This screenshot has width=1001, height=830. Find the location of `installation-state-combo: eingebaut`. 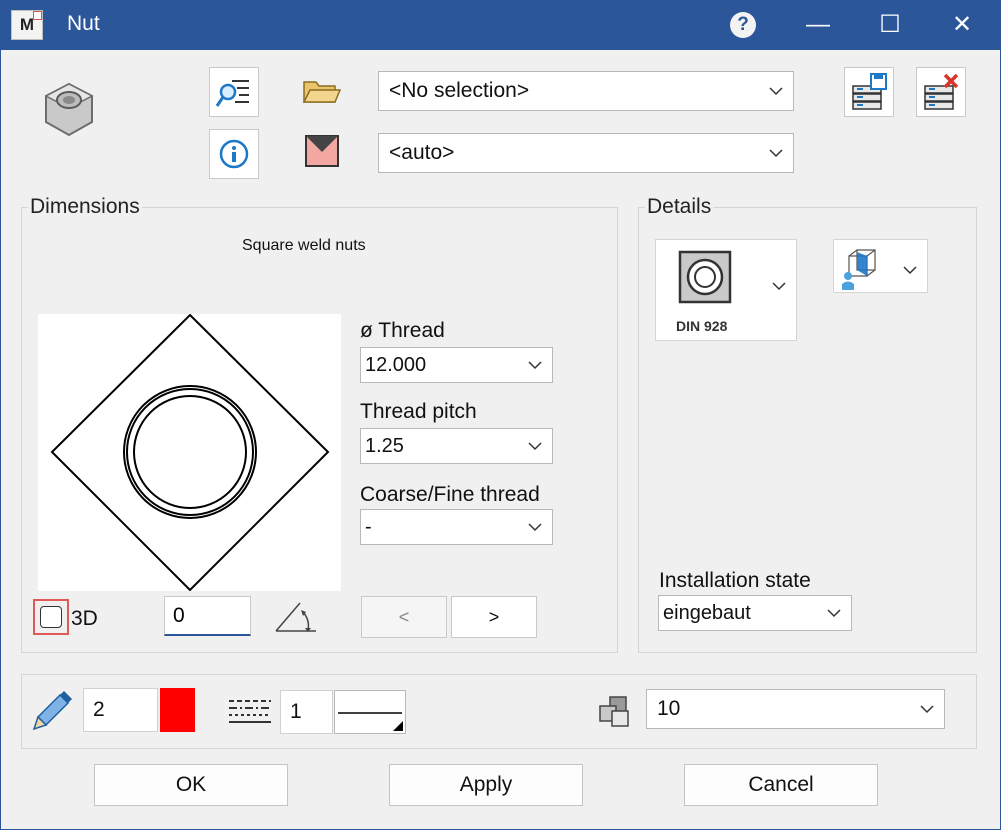

installation-state-combo: eingebaut is located at coordinates (755, 613).